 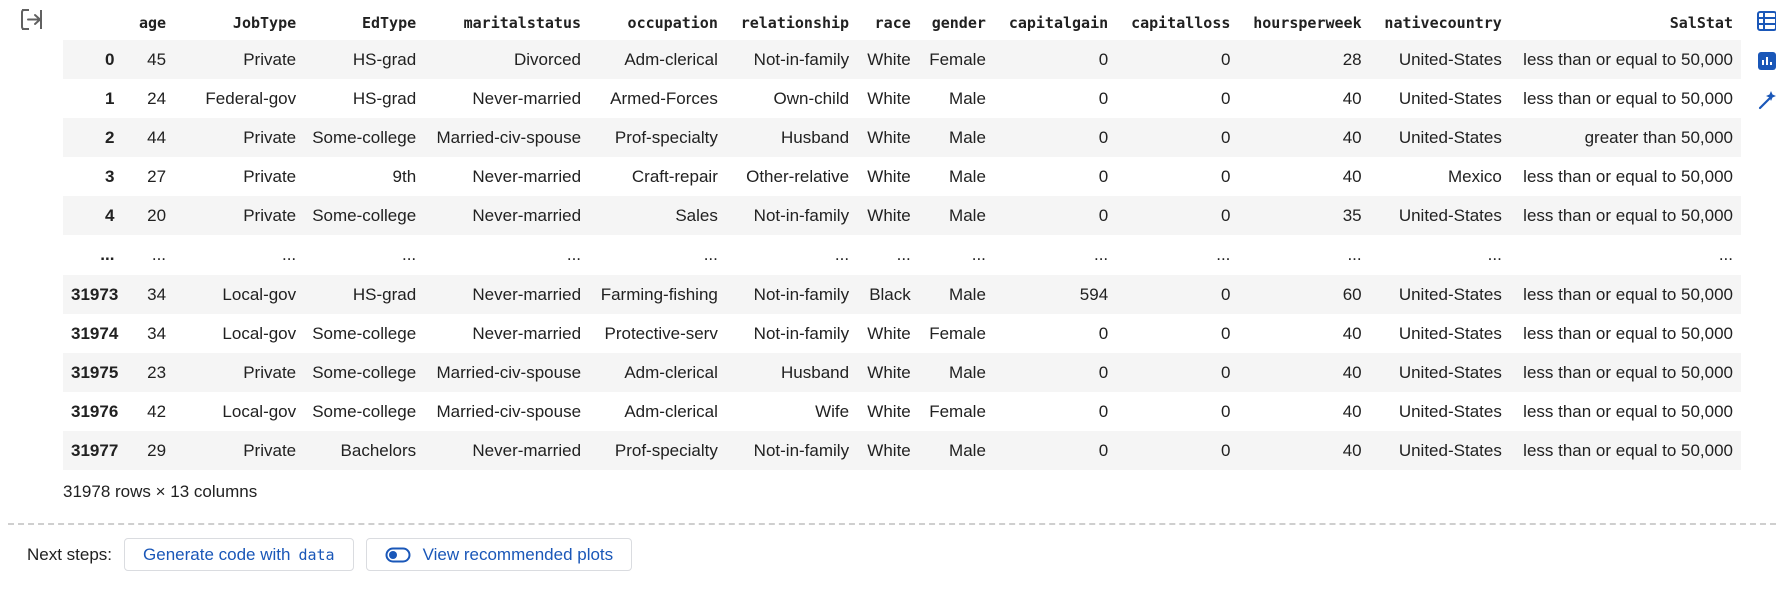 I want to click on table-cell: 23, so click(x=157, y=372).